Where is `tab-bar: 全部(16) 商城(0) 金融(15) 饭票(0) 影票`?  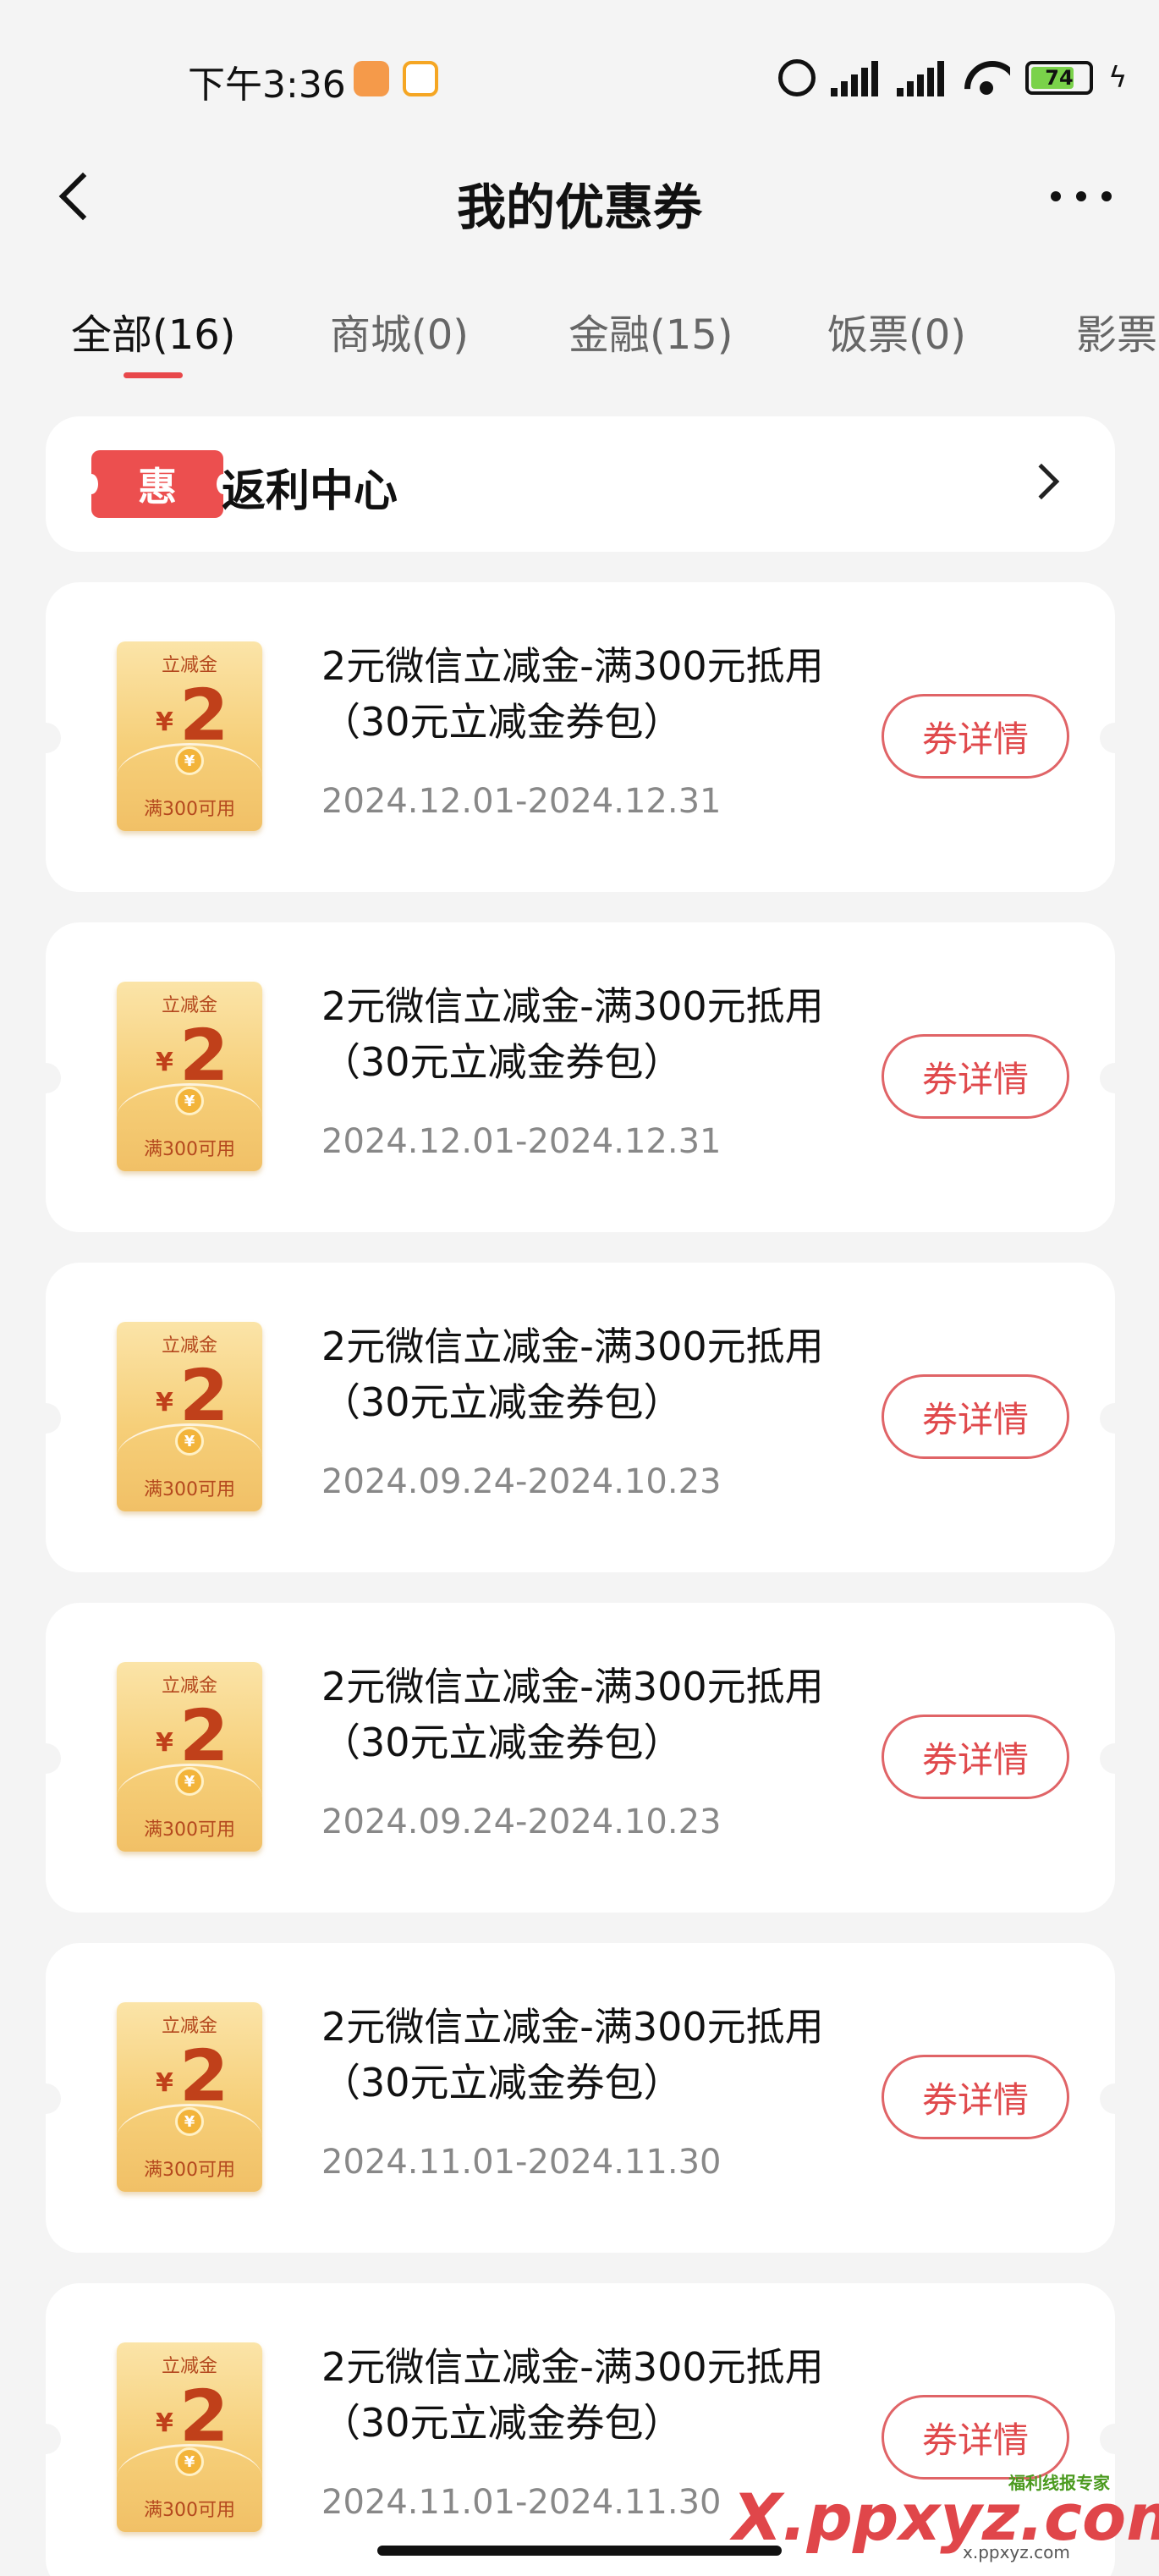 tab-bar: 全部(16) 商城(0) 金融(15) 饭票(0) 影票 is located at coordinates (579, 338).